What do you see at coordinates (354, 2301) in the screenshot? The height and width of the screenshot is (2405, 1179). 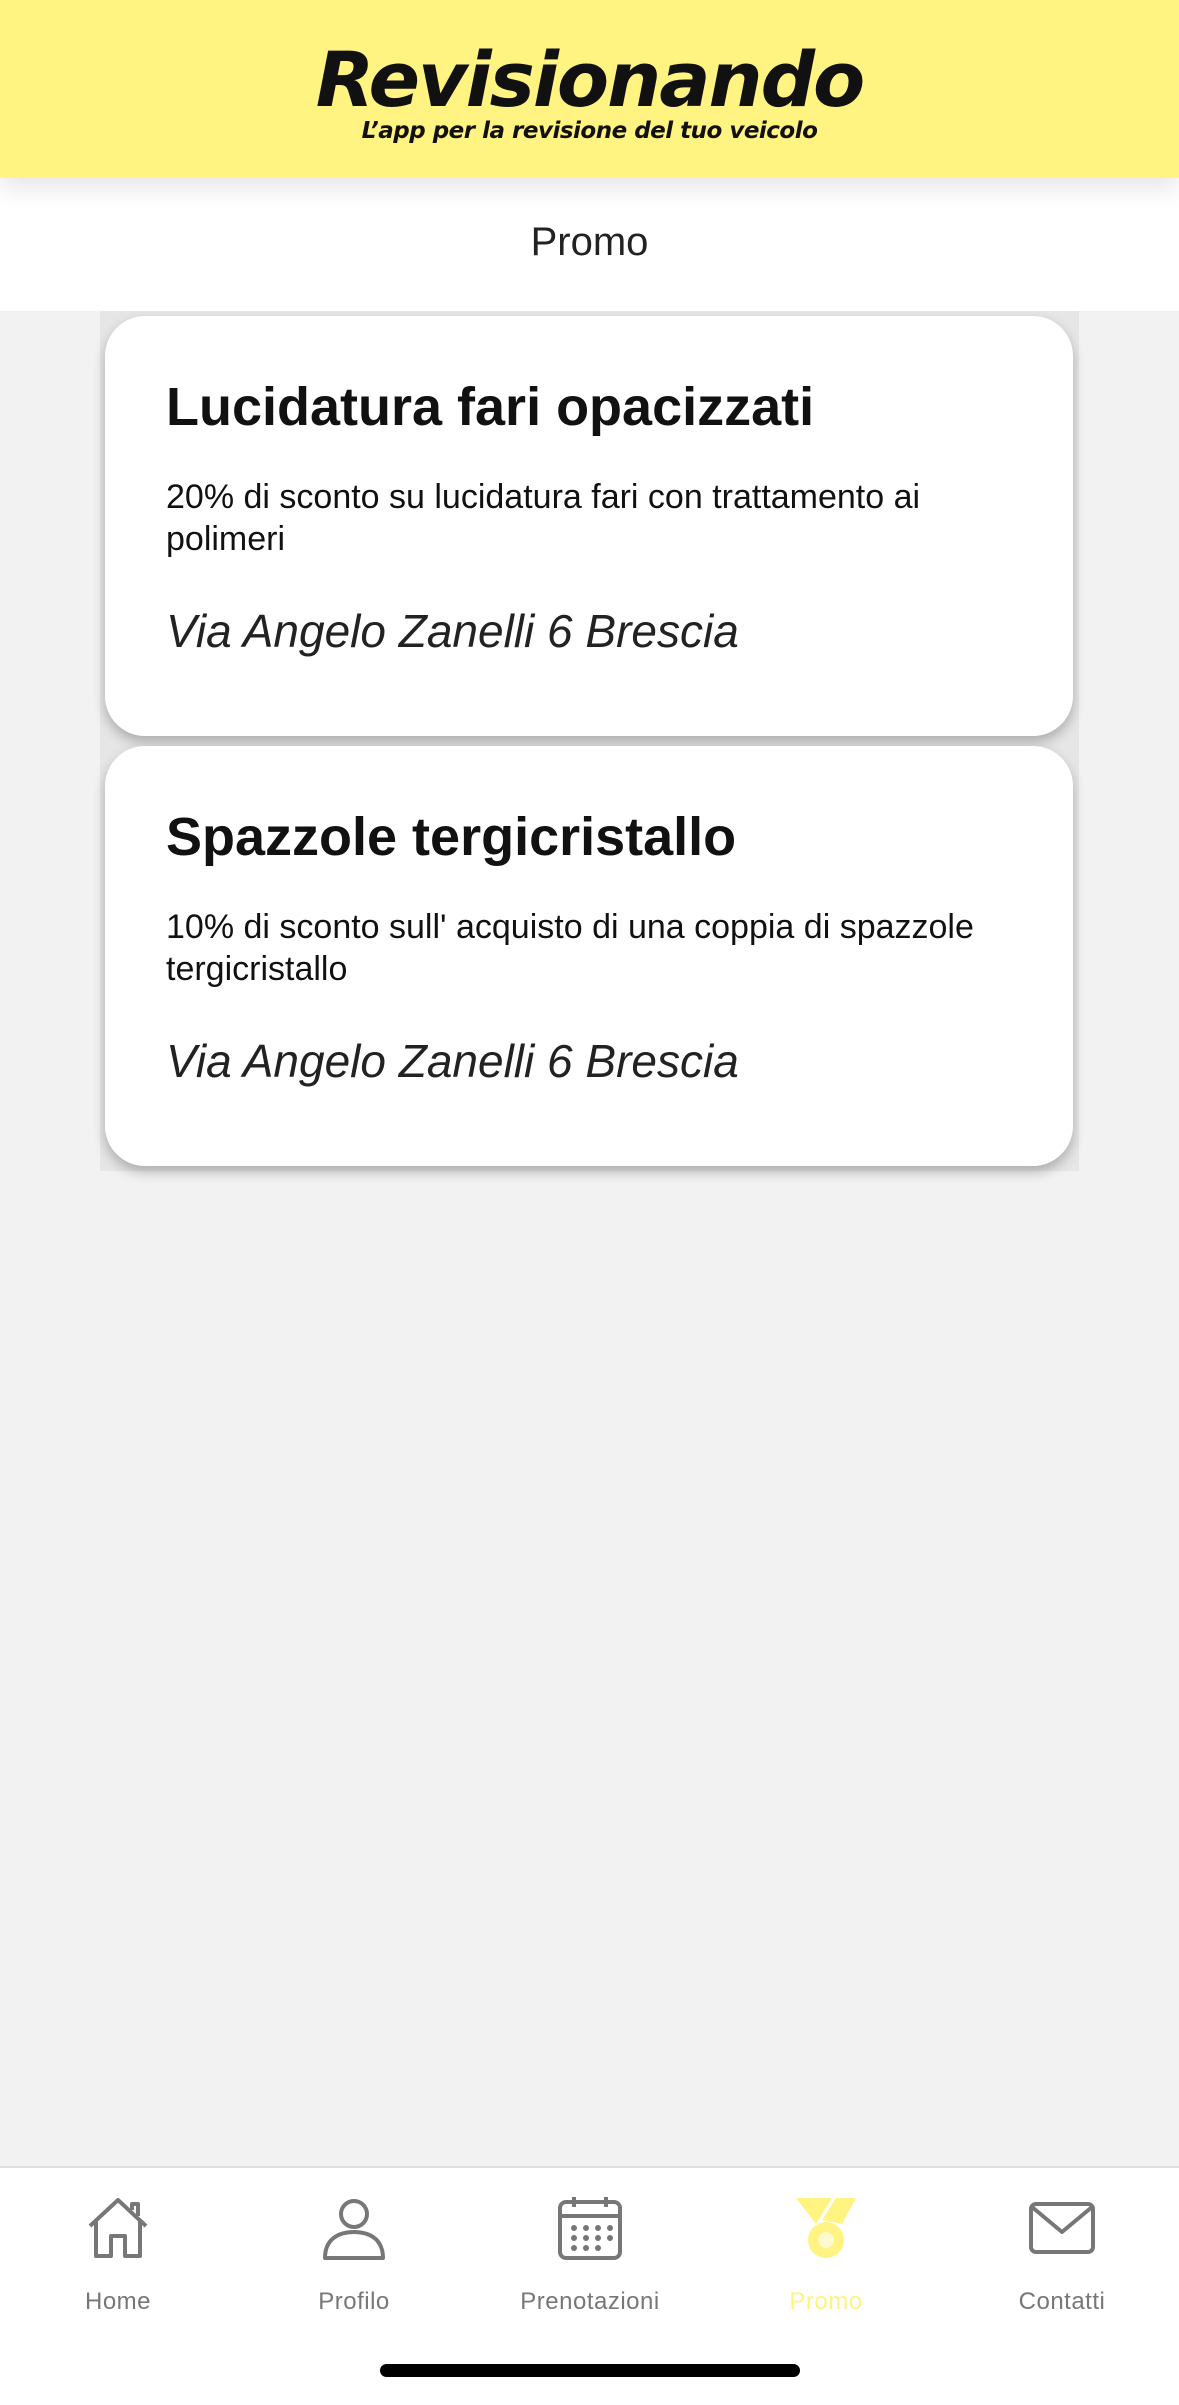 I see `tab-profilo-label: Profilo` at bounding box center [354, 2301].